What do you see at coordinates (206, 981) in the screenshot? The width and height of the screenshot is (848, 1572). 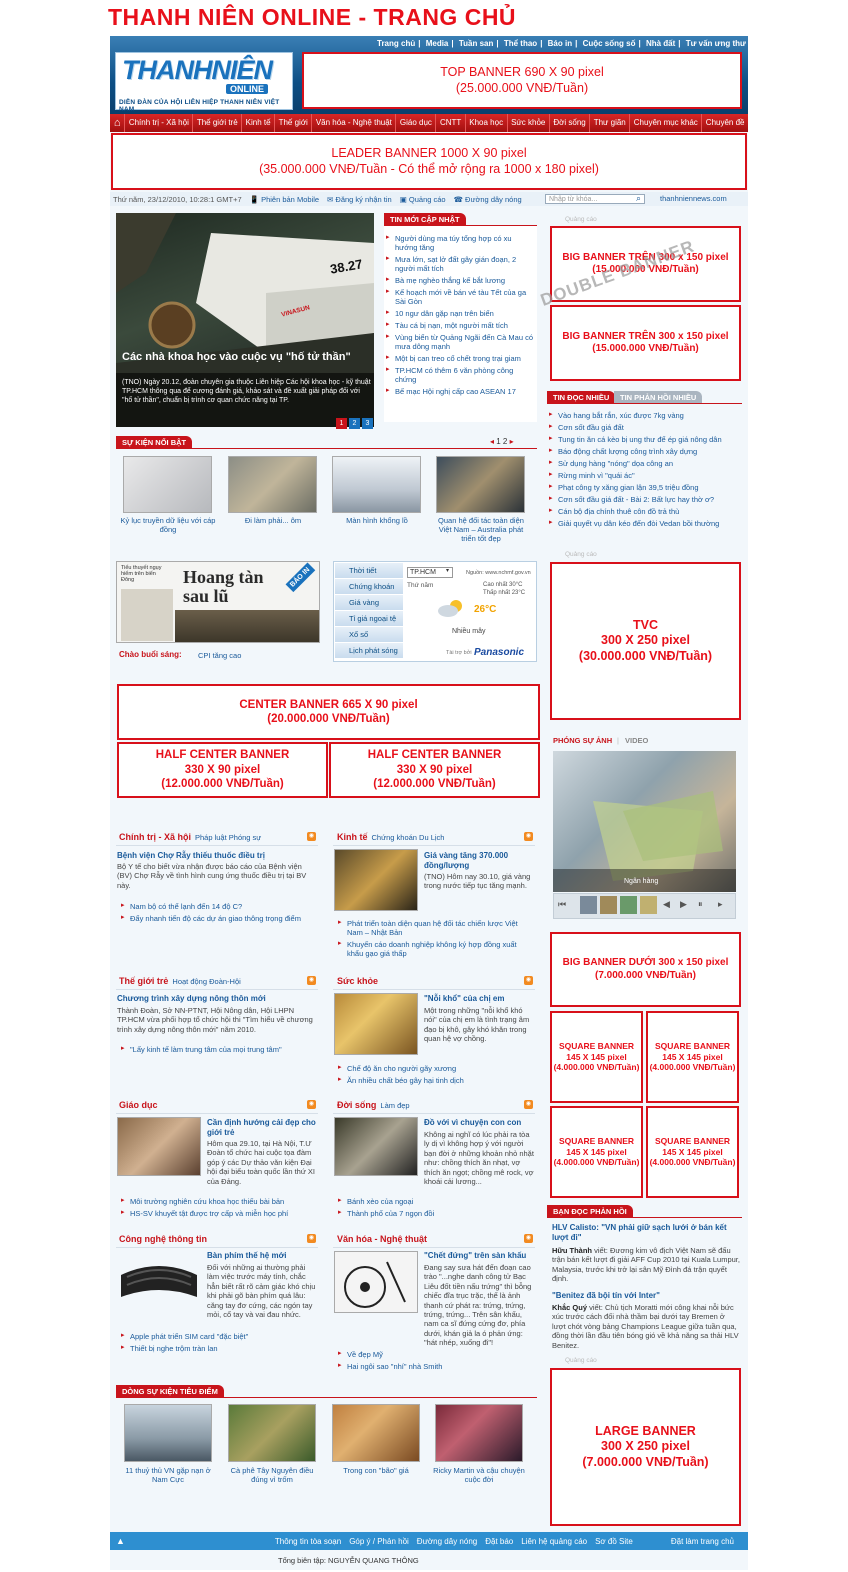 I see `section-subs: Hoạt động Đoàn-Hội` at bounding box center [206, 981].